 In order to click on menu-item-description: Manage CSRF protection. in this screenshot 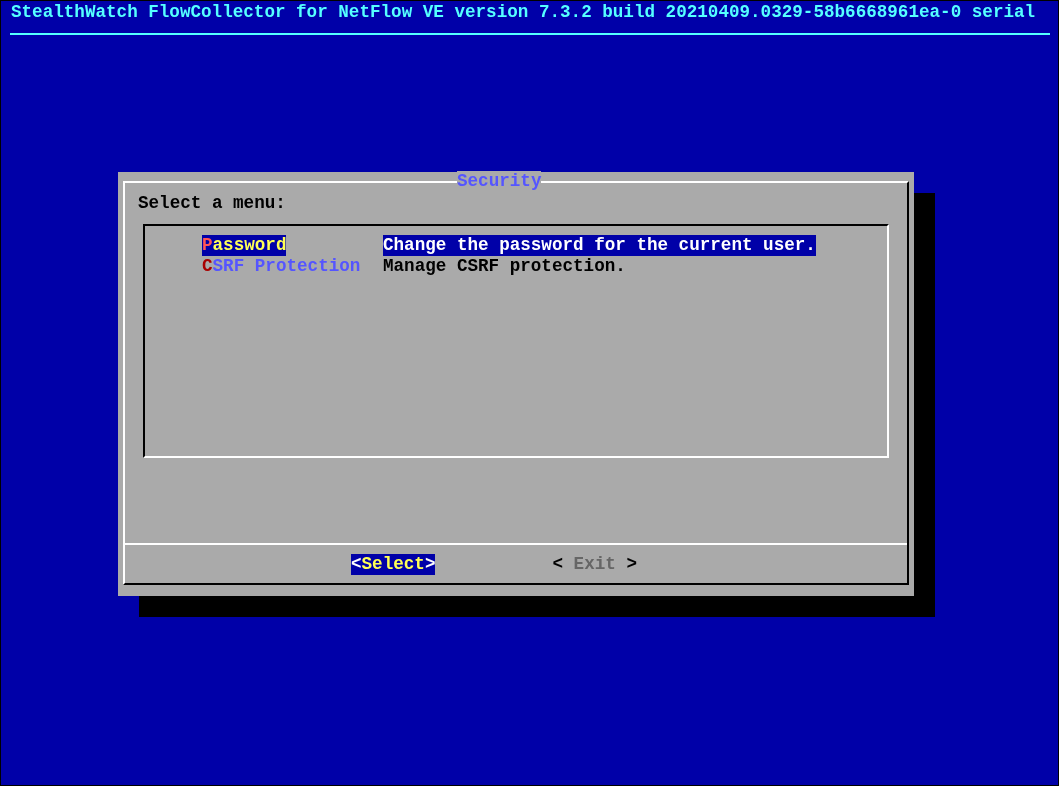, I will do `click(504, 266)`.